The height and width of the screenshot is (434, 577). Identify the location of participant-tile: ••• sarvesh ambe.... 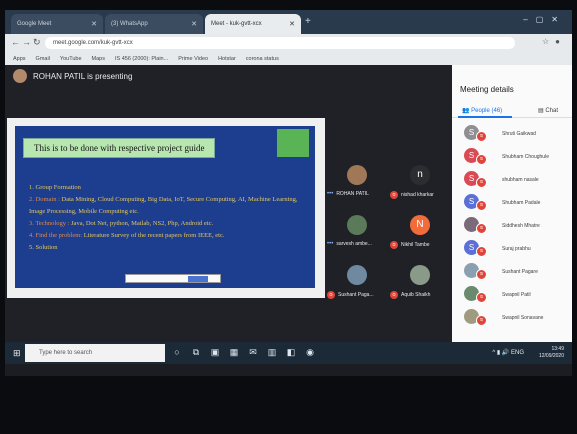
(357, 234).